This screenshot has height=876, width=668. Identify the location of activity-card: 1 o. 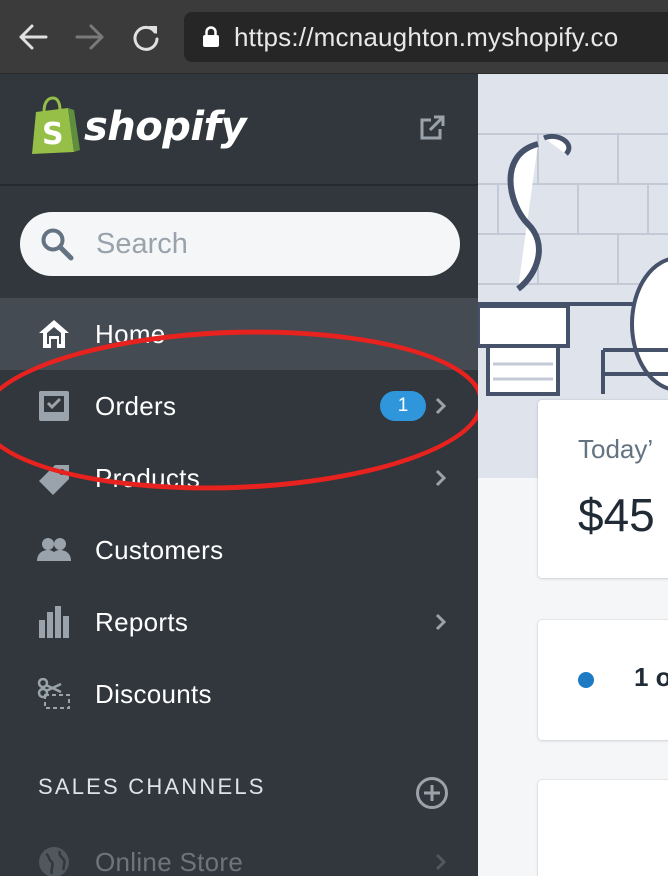
(603, 680).